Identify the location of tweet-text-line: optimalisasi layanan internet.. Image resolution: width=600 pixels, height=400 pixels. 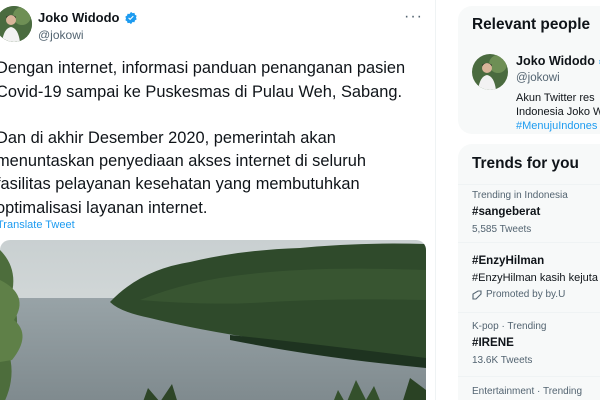
(104, 208).